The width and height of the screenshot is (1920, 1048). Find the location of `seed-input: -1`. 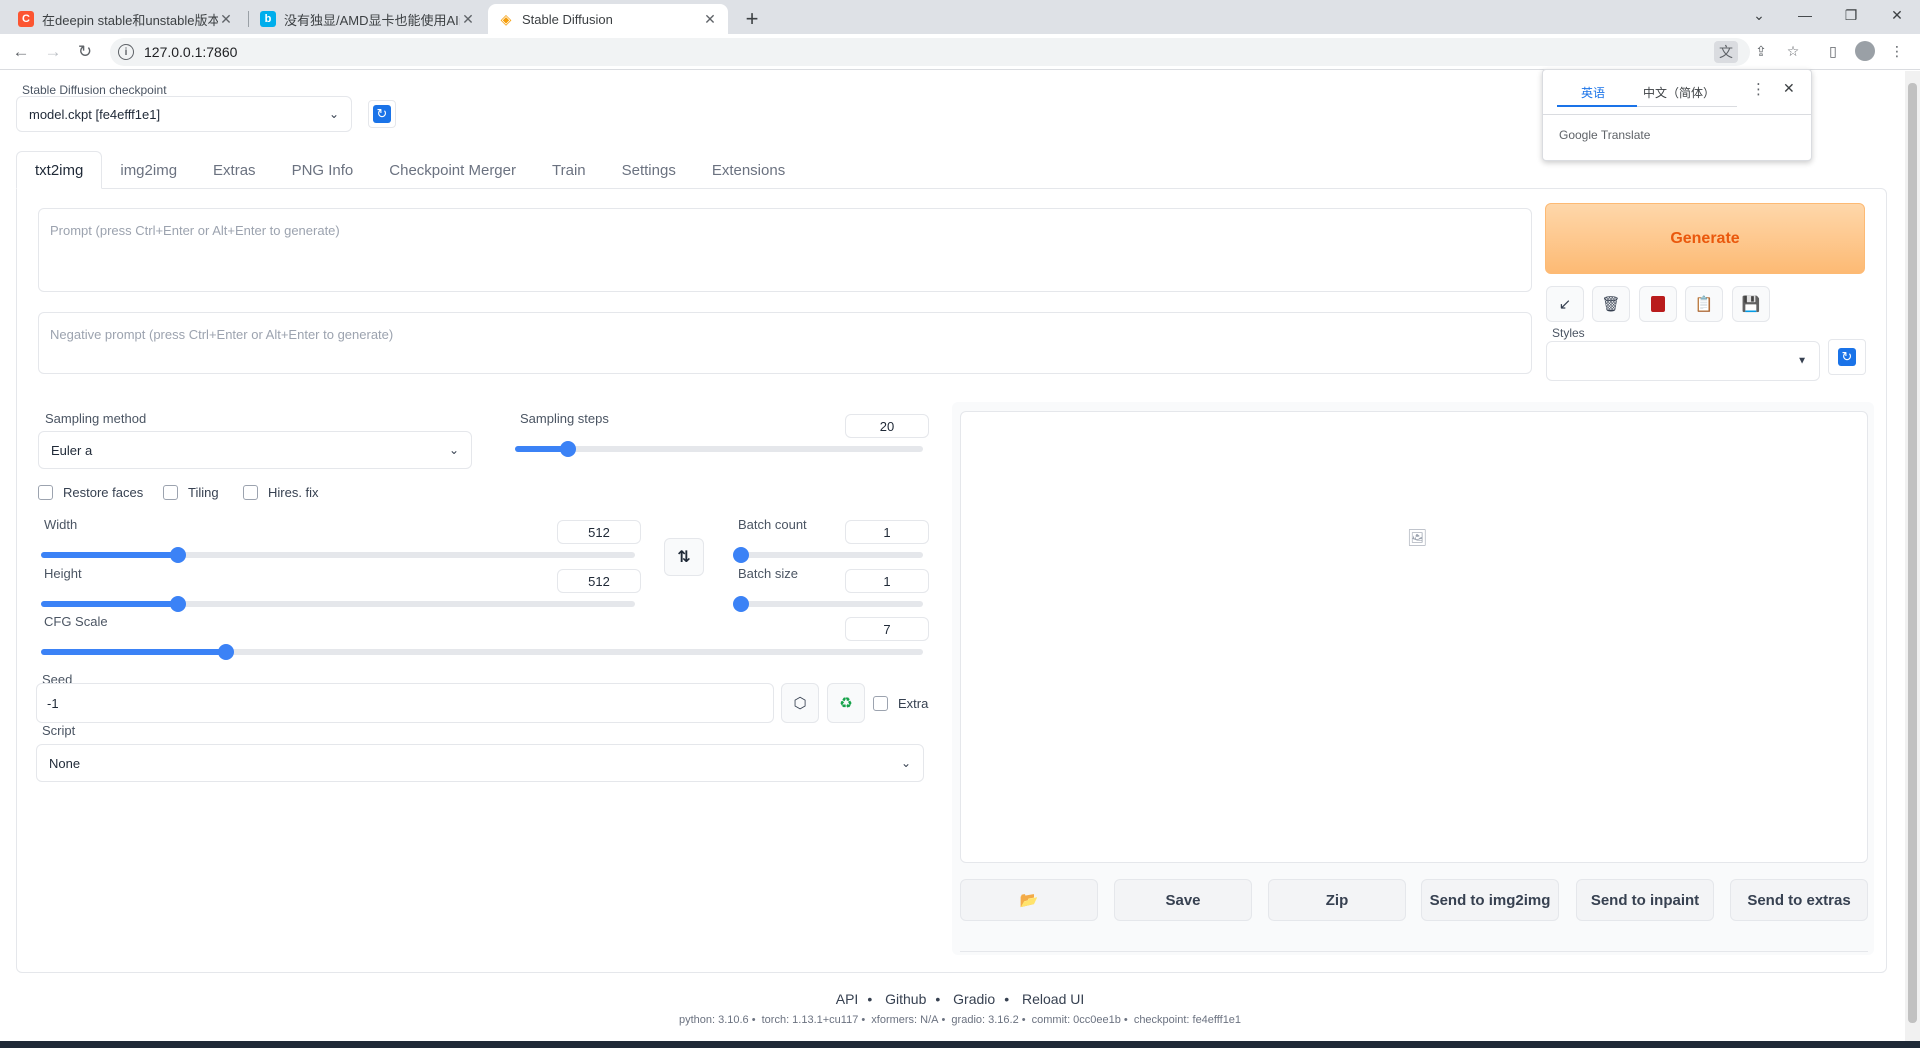

seed-input: -1 is located at coordinates (405, 703).